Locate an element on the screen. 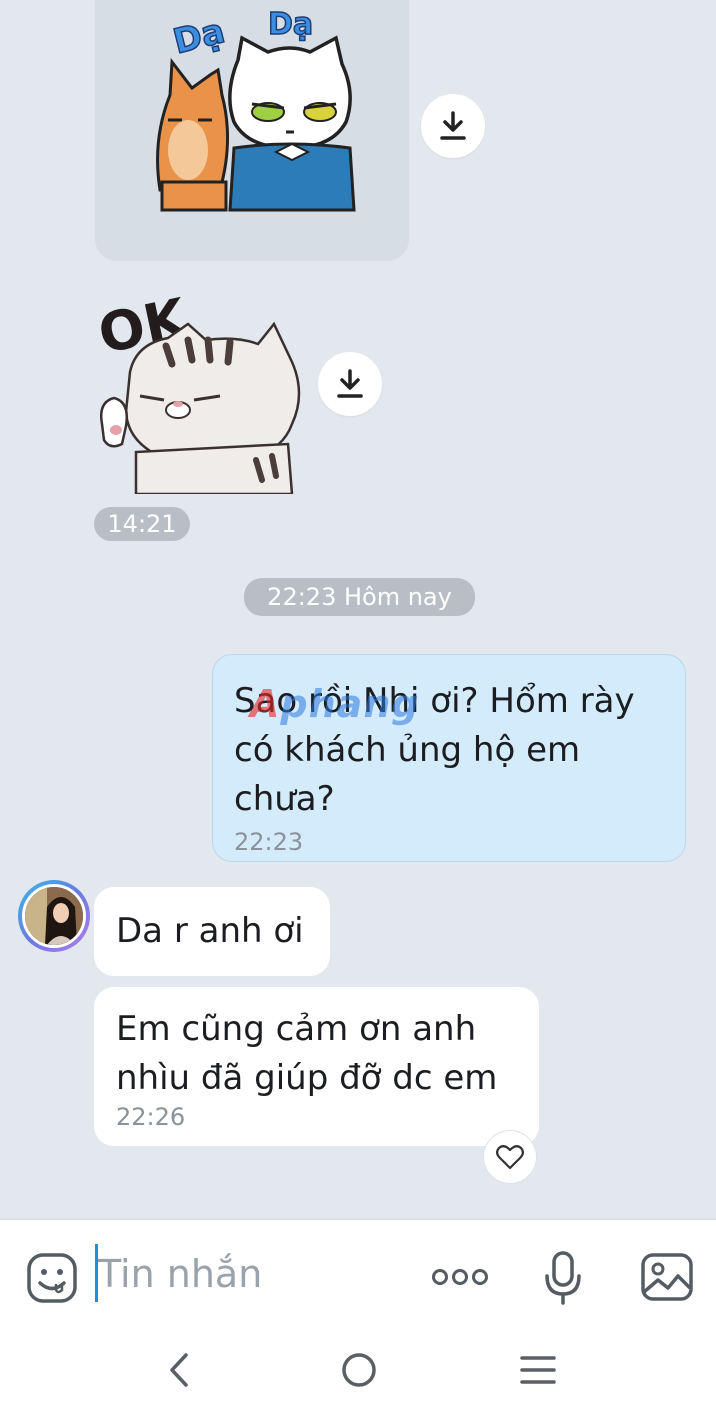  emoji-icon is located at coordinates (52, 1278).